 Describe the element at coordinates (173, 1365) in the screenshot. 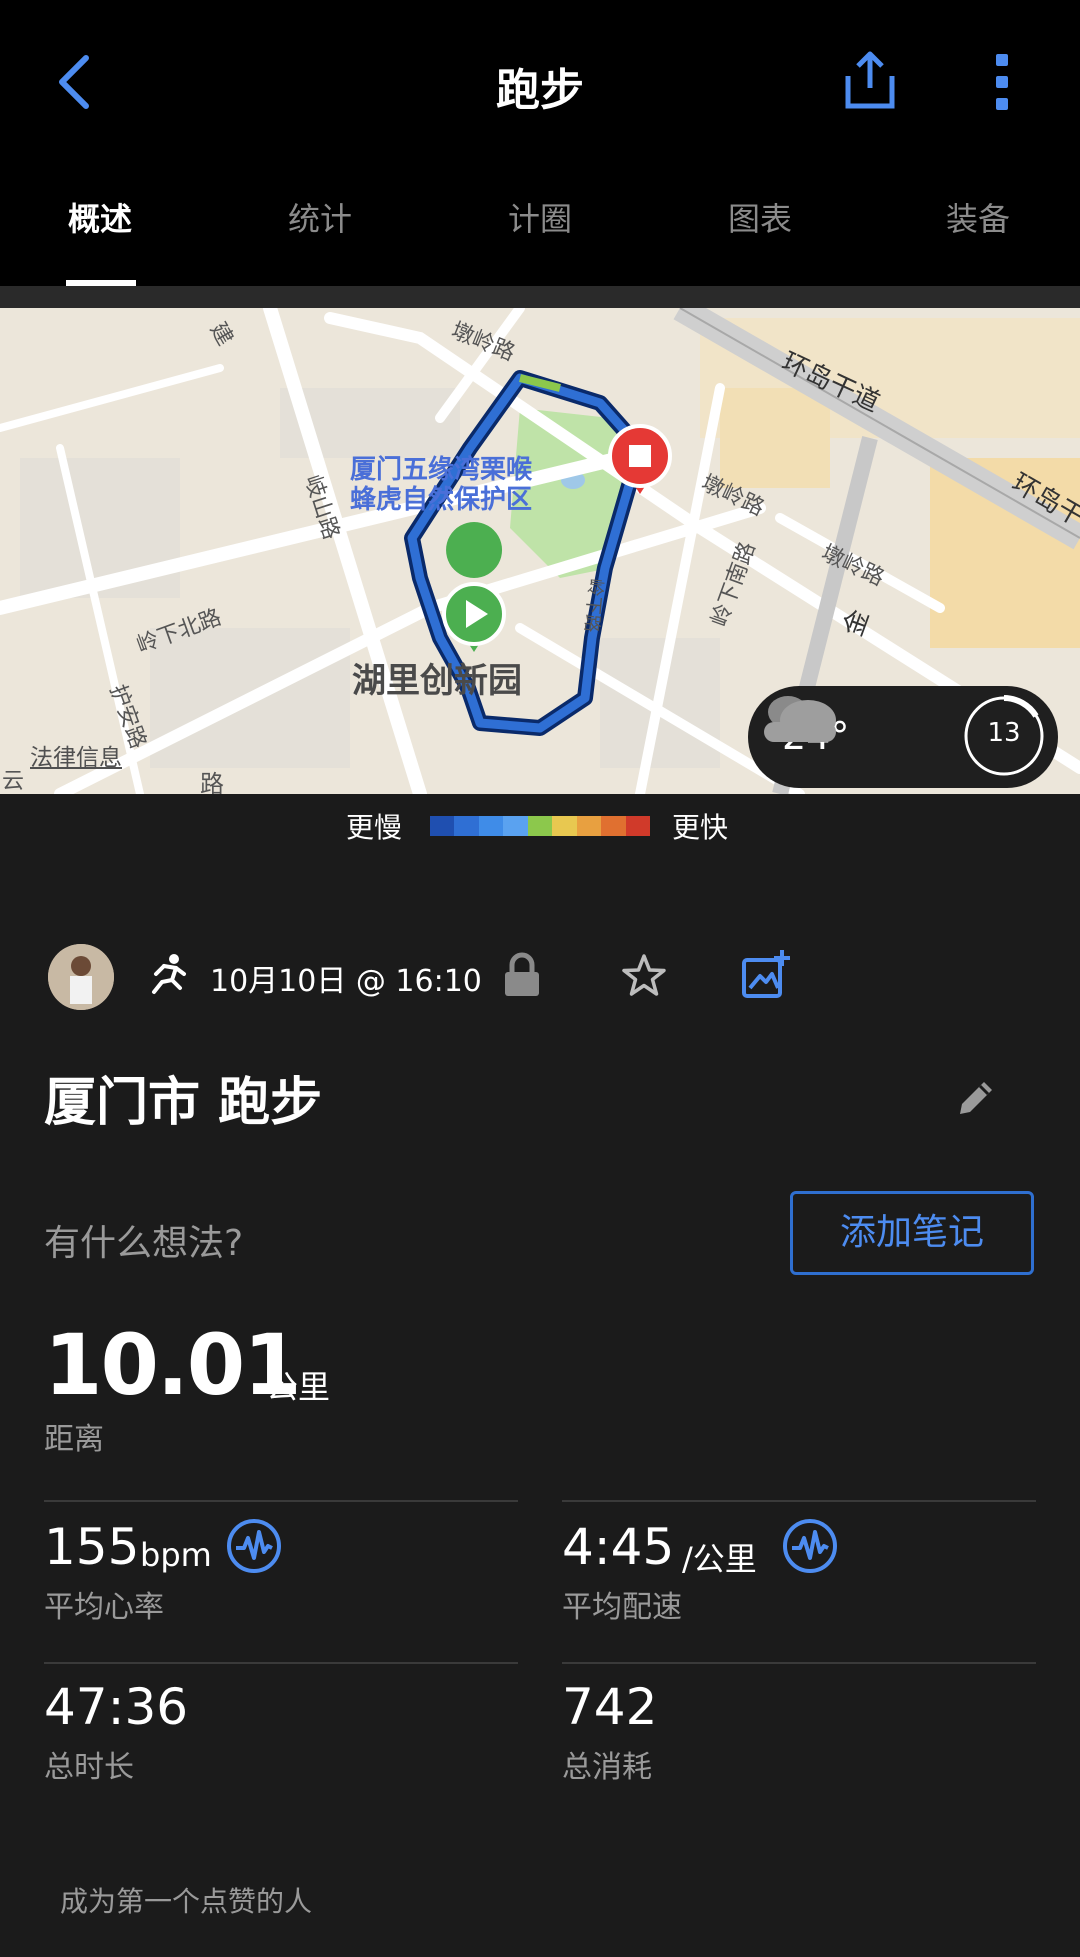

I see `distance-value: 10.01` at that location.